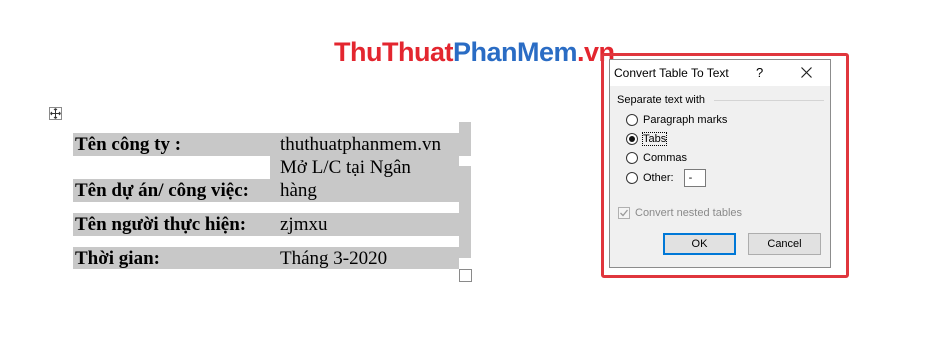  Describe the element at coordinates (784, 244) in the screenshot. I see `cancel-button: Cancel` at that location.